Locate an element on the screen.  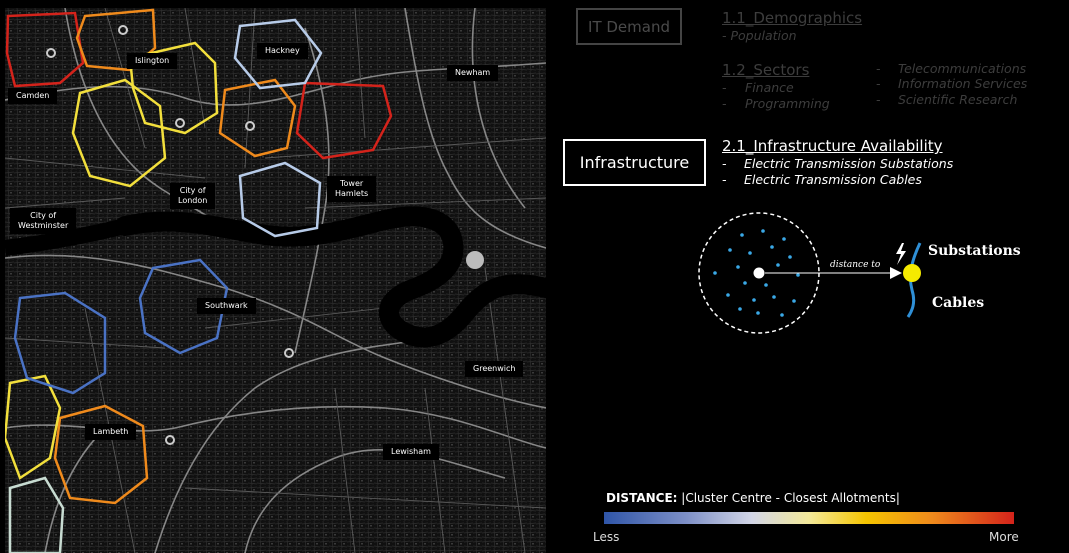
label-city-of-london: City of London is located at coordinates (193, 196).